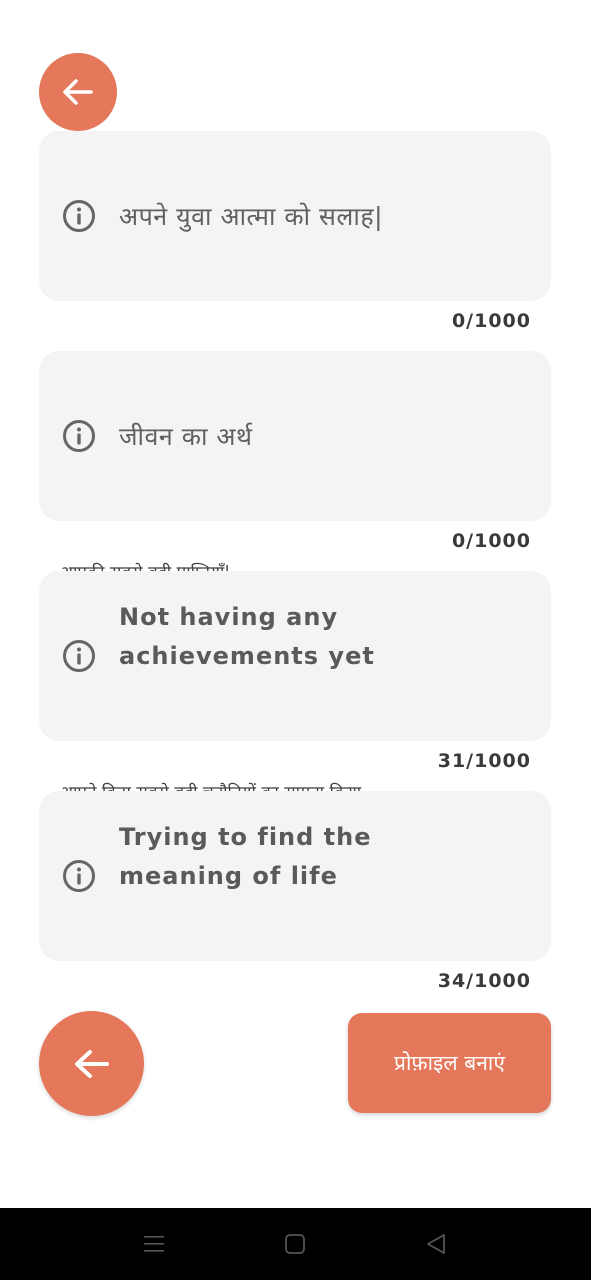 This screenshot has height=1280, width=591. What do you see at coordinates (436, 1244) in the screenshot?
I see `triangle-back-icon` at bounding box center [436, 1244].